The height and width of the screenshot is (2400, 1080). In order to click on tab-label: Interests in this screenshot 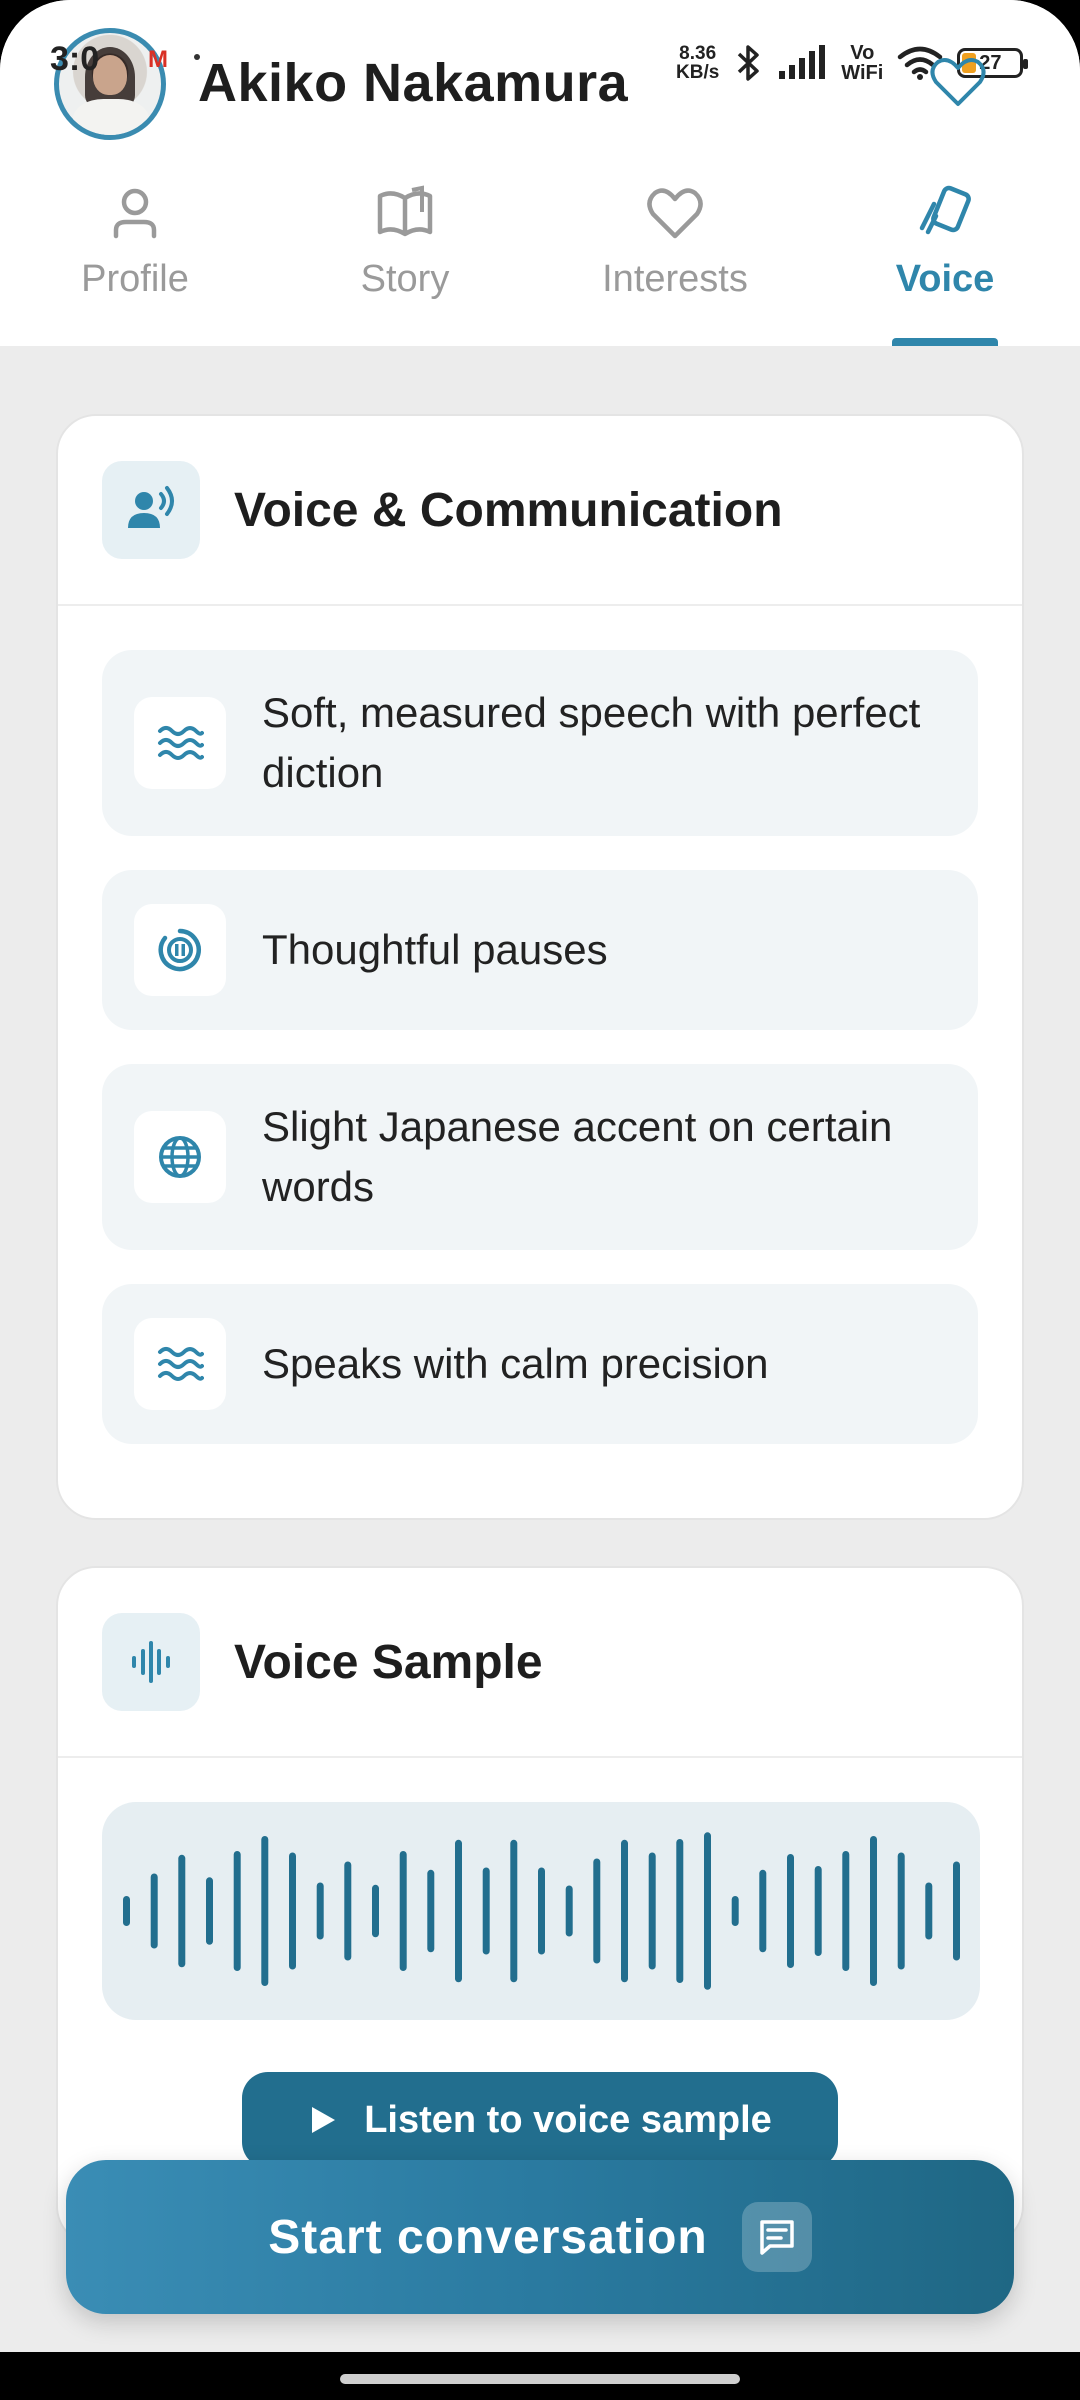, I will do `click(675, 279)`.